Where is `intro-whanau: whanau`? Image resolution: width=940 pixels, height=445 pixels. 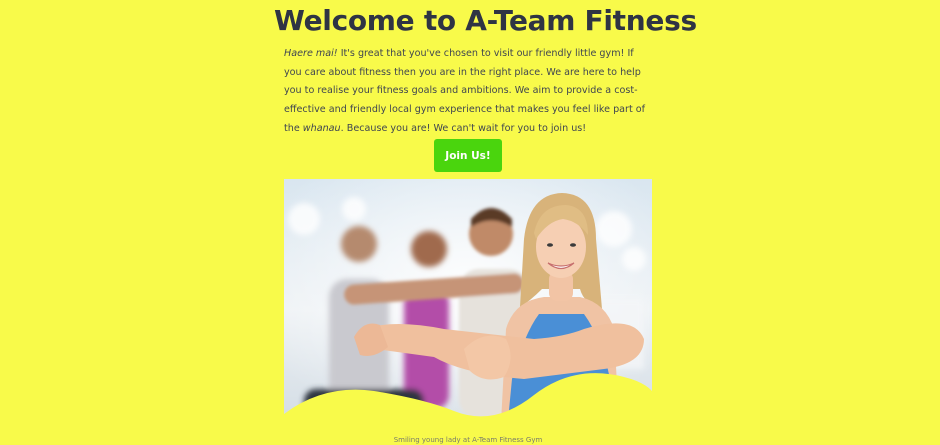
intro-whanau: whanau is located at coordinates (321, 128).